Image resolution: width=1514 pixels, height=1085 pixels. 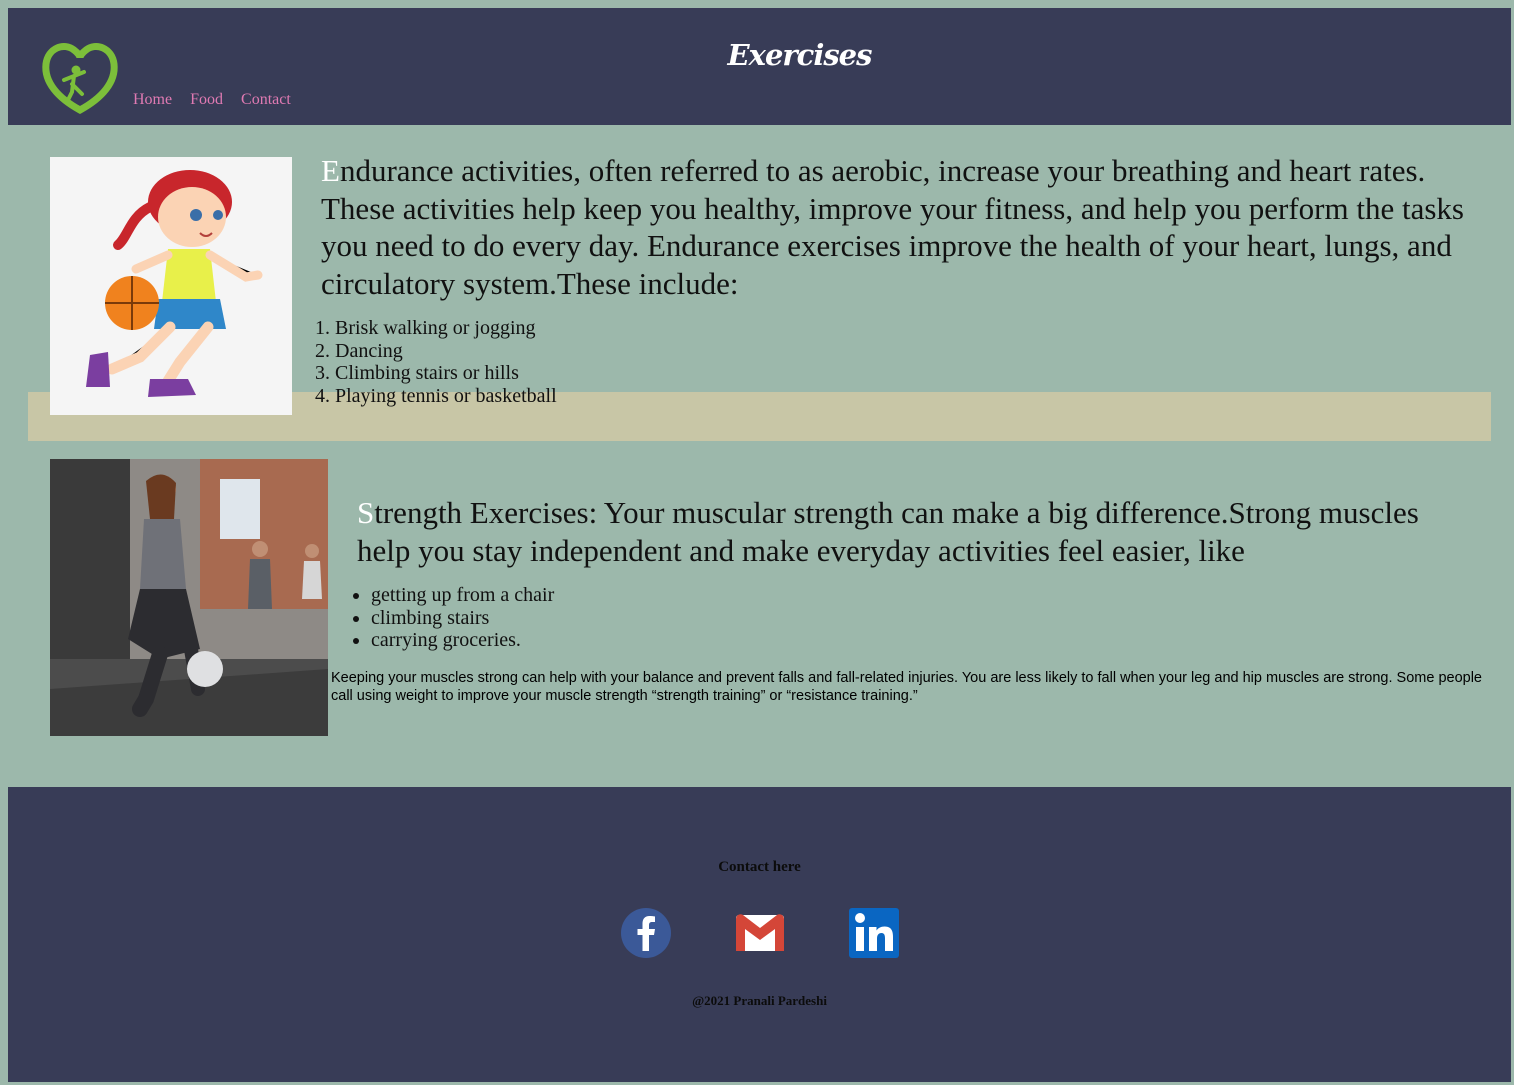 I want to click on main-nav: Home Food Contact, so click(x=219, y=100).